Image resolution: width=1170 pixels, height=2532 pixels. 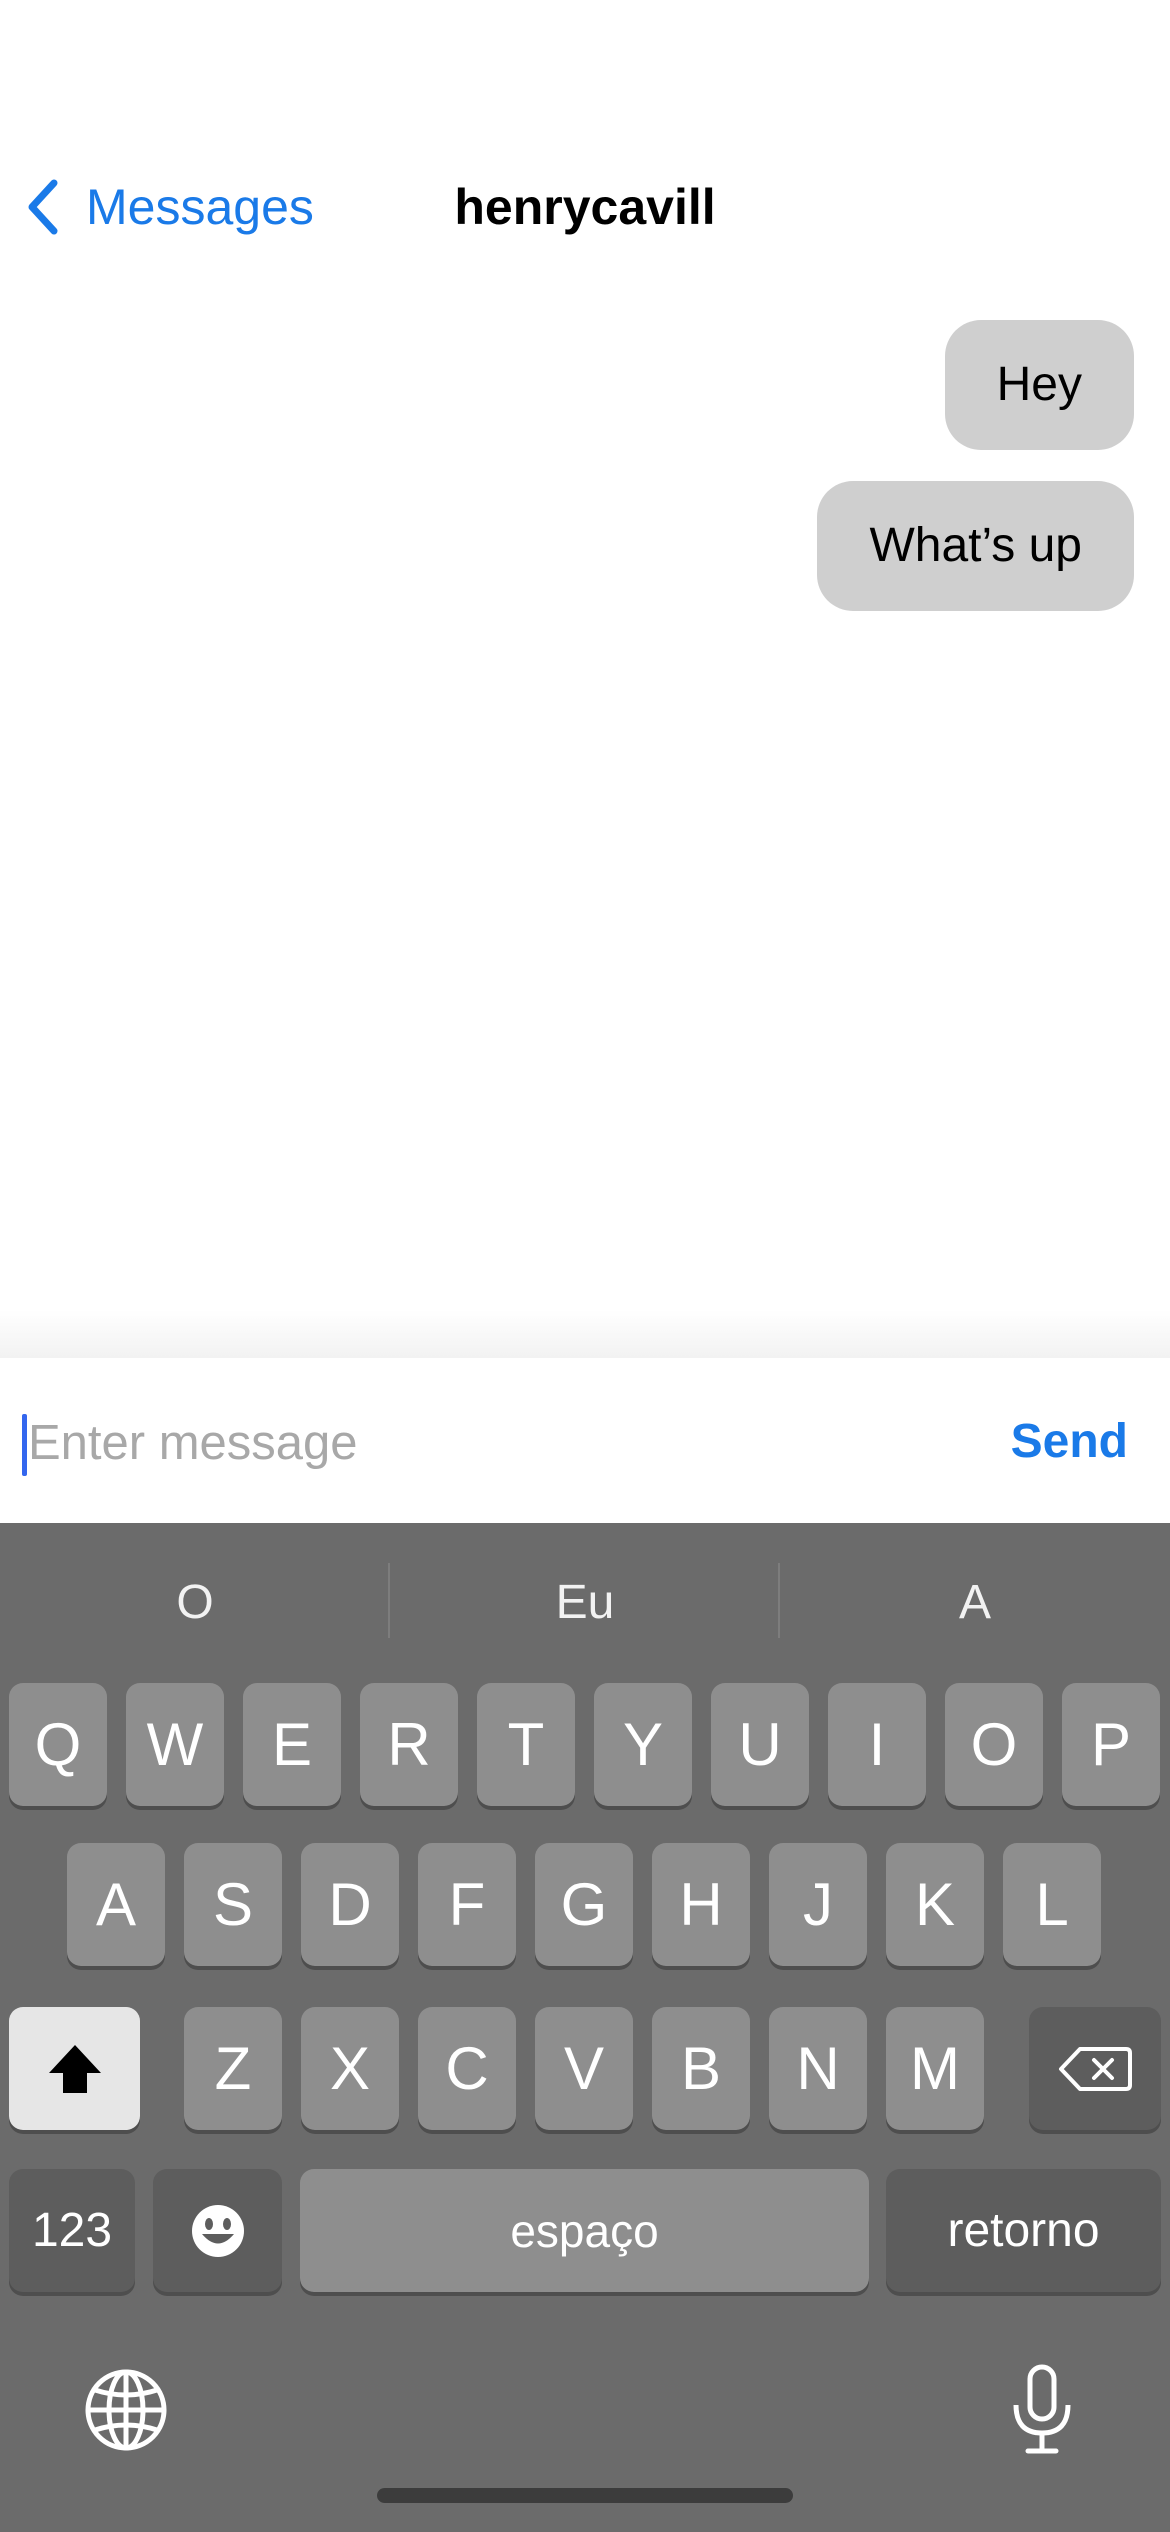 What do you see at coordinates (292, 1744) in the screenshot?
I see `key-e: E` at bounding box center [292, 1744].